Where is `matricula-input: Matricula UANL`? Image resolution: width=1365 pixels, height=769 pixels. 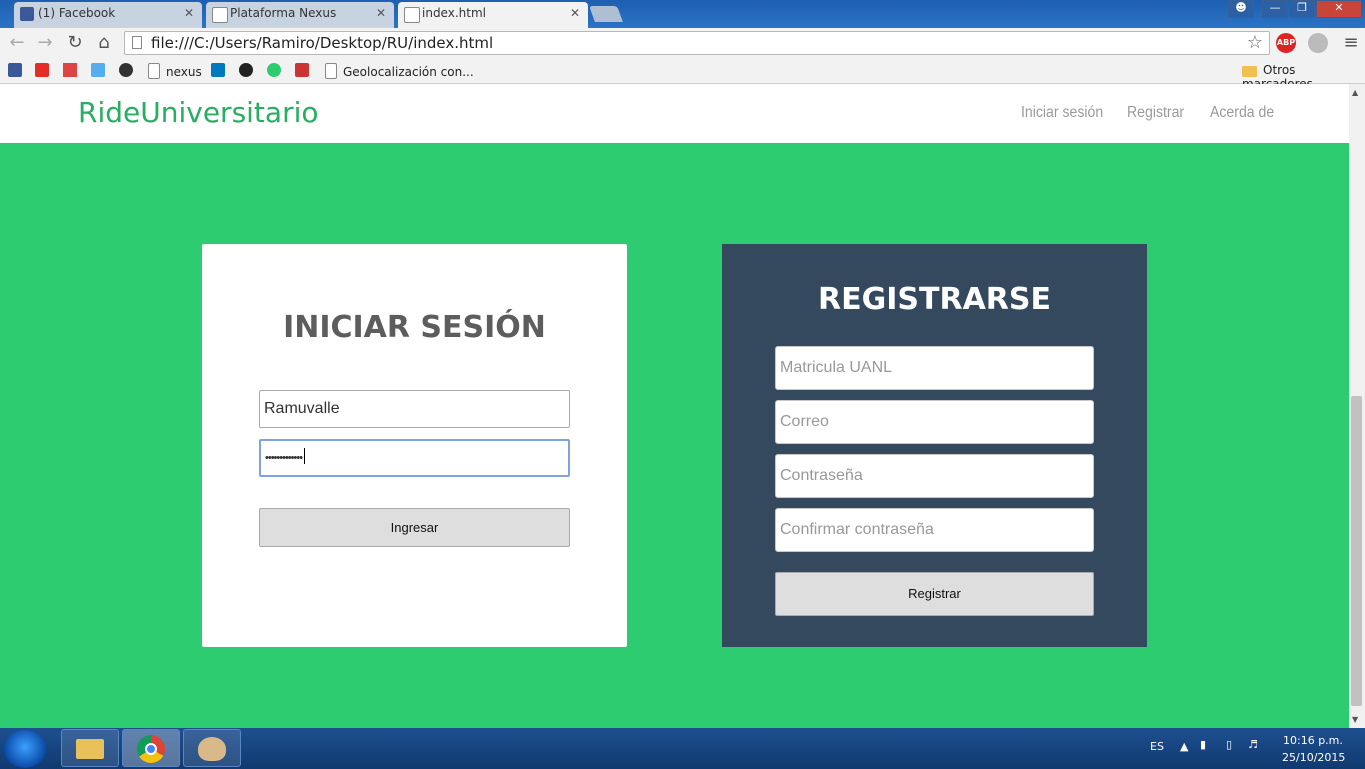 matricula-input: Matricula UANL is located at coordinates (934, 368).